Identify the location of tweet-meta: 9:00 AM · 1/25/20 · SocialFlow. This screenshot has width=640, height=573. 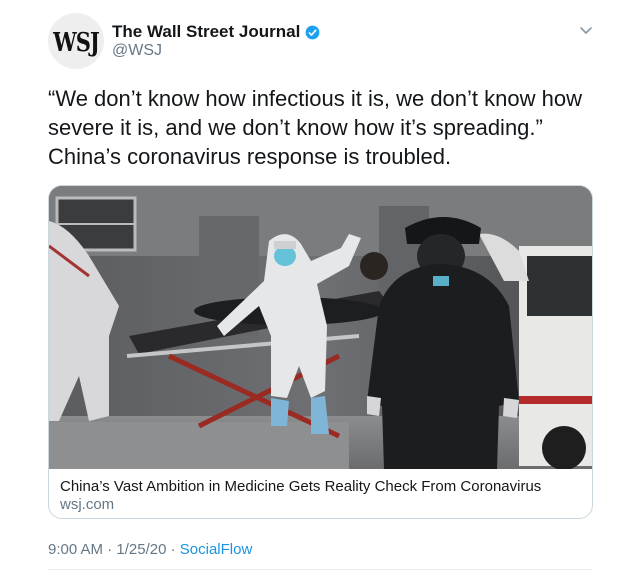
(150, 549).